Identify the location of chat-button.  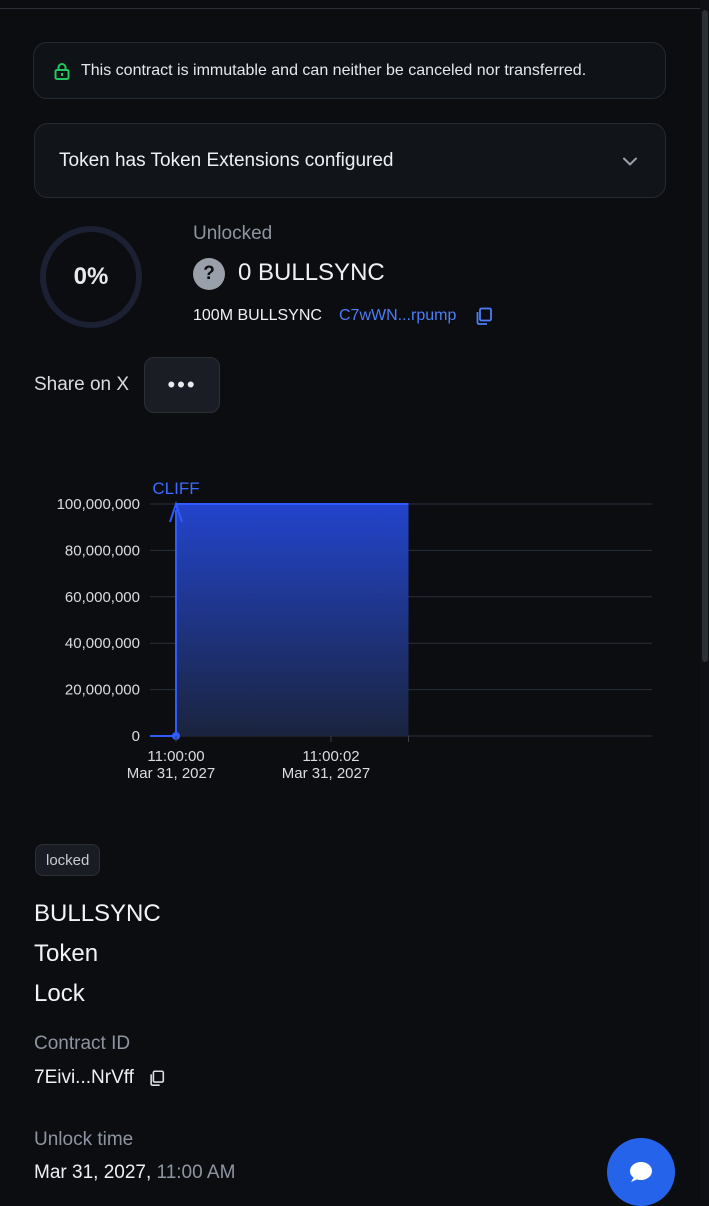
(641, 1172).